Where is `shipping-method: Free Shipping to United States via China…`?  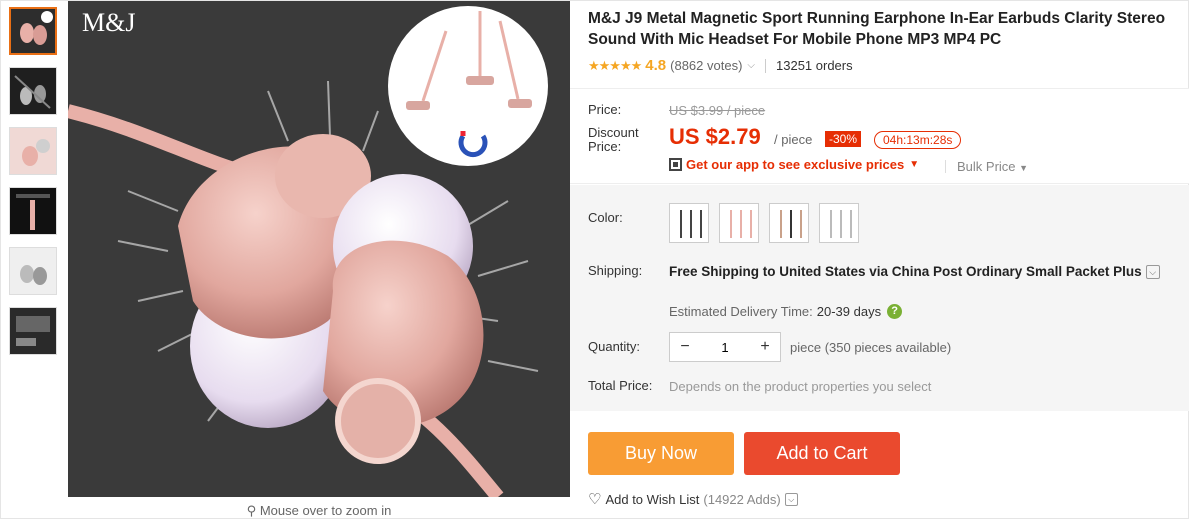
shipping-method: Free Shipping to United States via China… is located at coordinates (924, 271).